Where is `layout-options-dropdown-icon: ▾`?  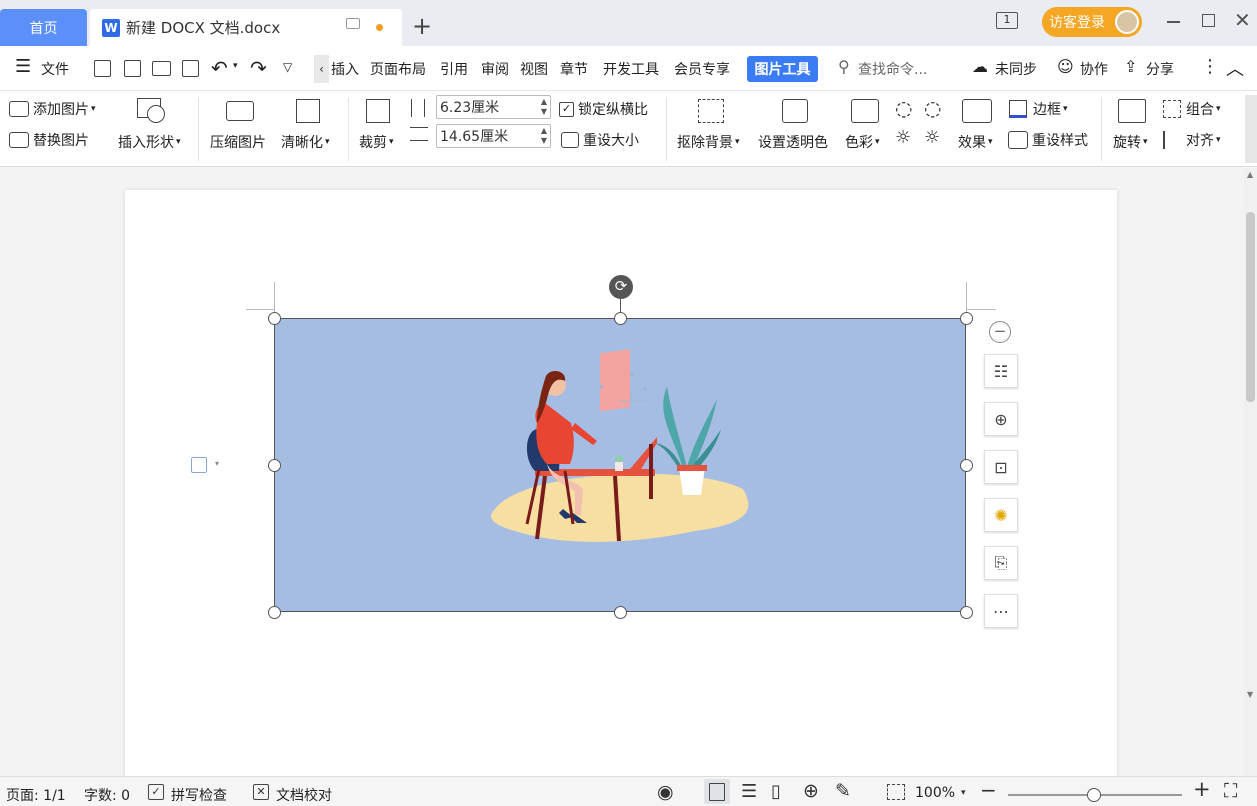
layout-options-dropdown-icon: ▾ is located at coordinates (217, 463).